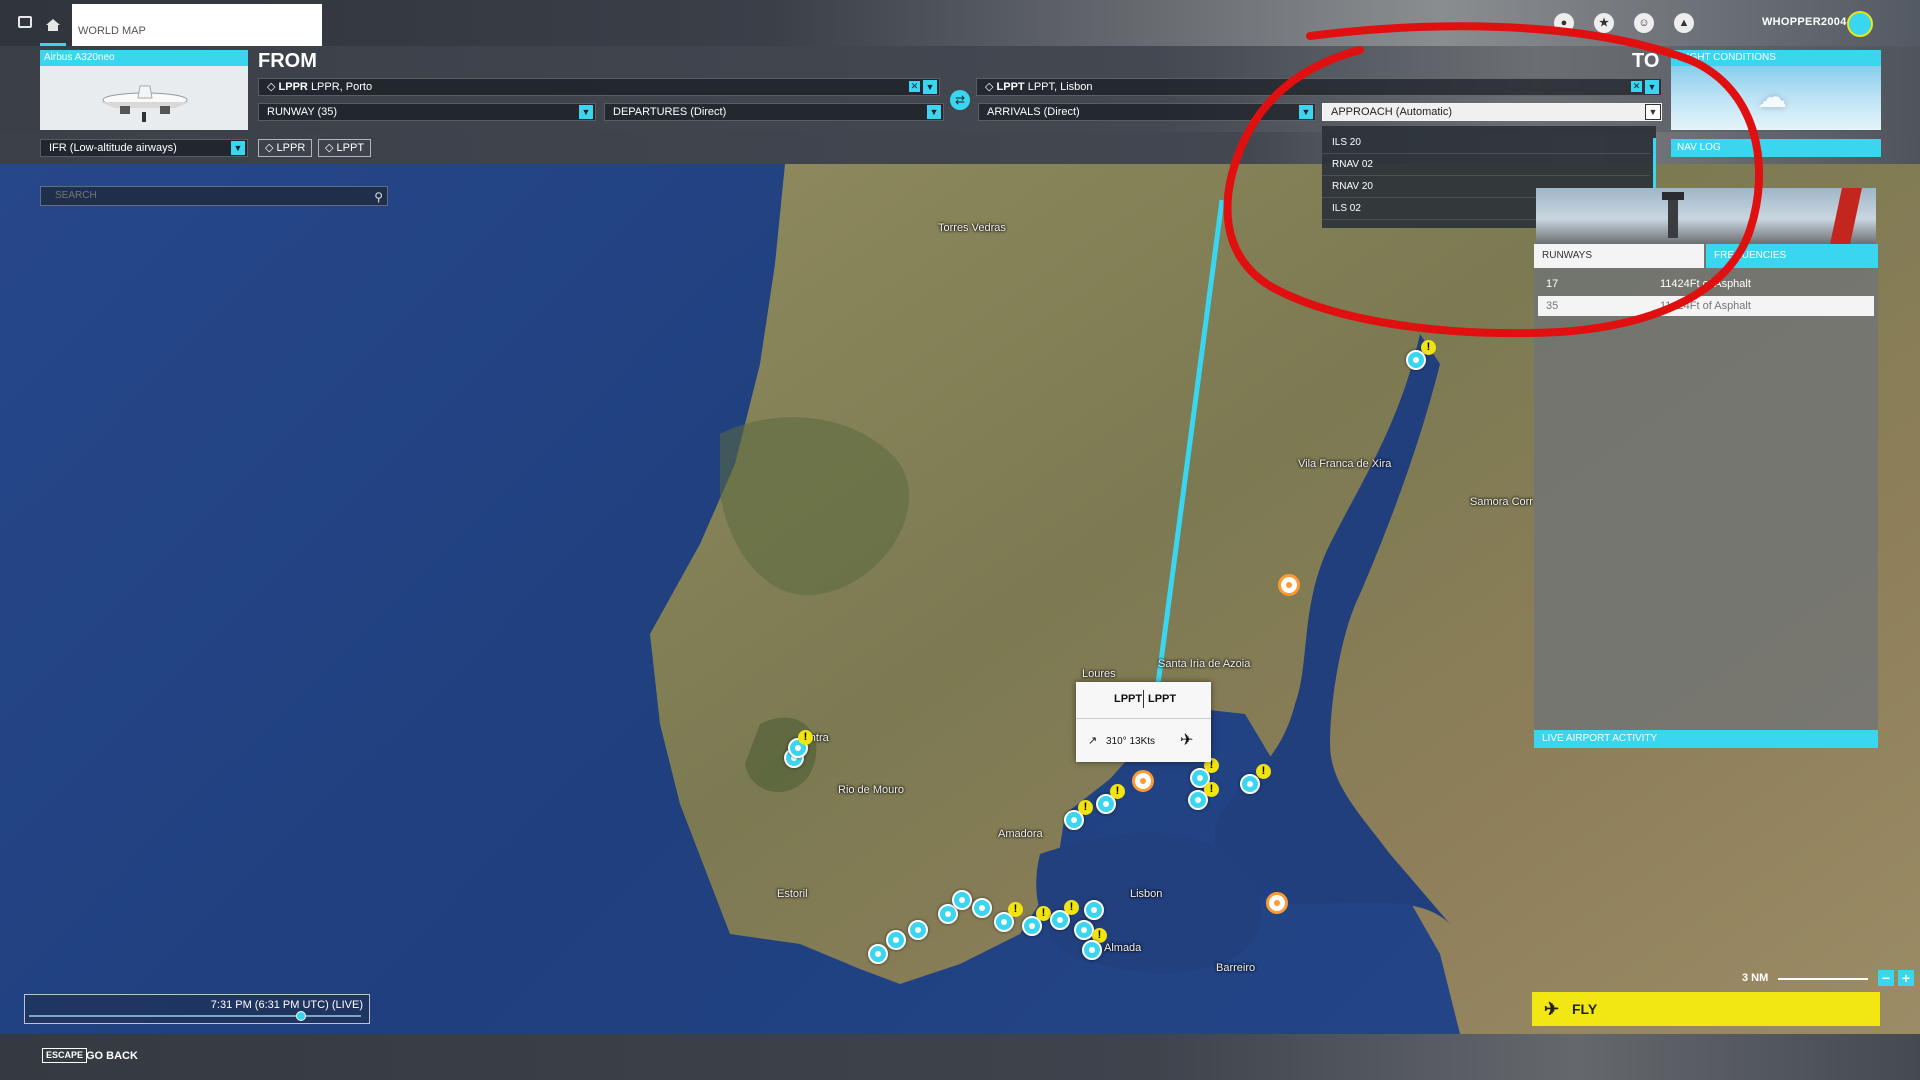 The width and height of the screenshot is (1920, 1080). What do you see at coordinates (286, 1005) in the screenshot?
I see `time-text: 7:31 PM (6:31 PM UTC) (LIVE)` at bounding box center [286, 1005].